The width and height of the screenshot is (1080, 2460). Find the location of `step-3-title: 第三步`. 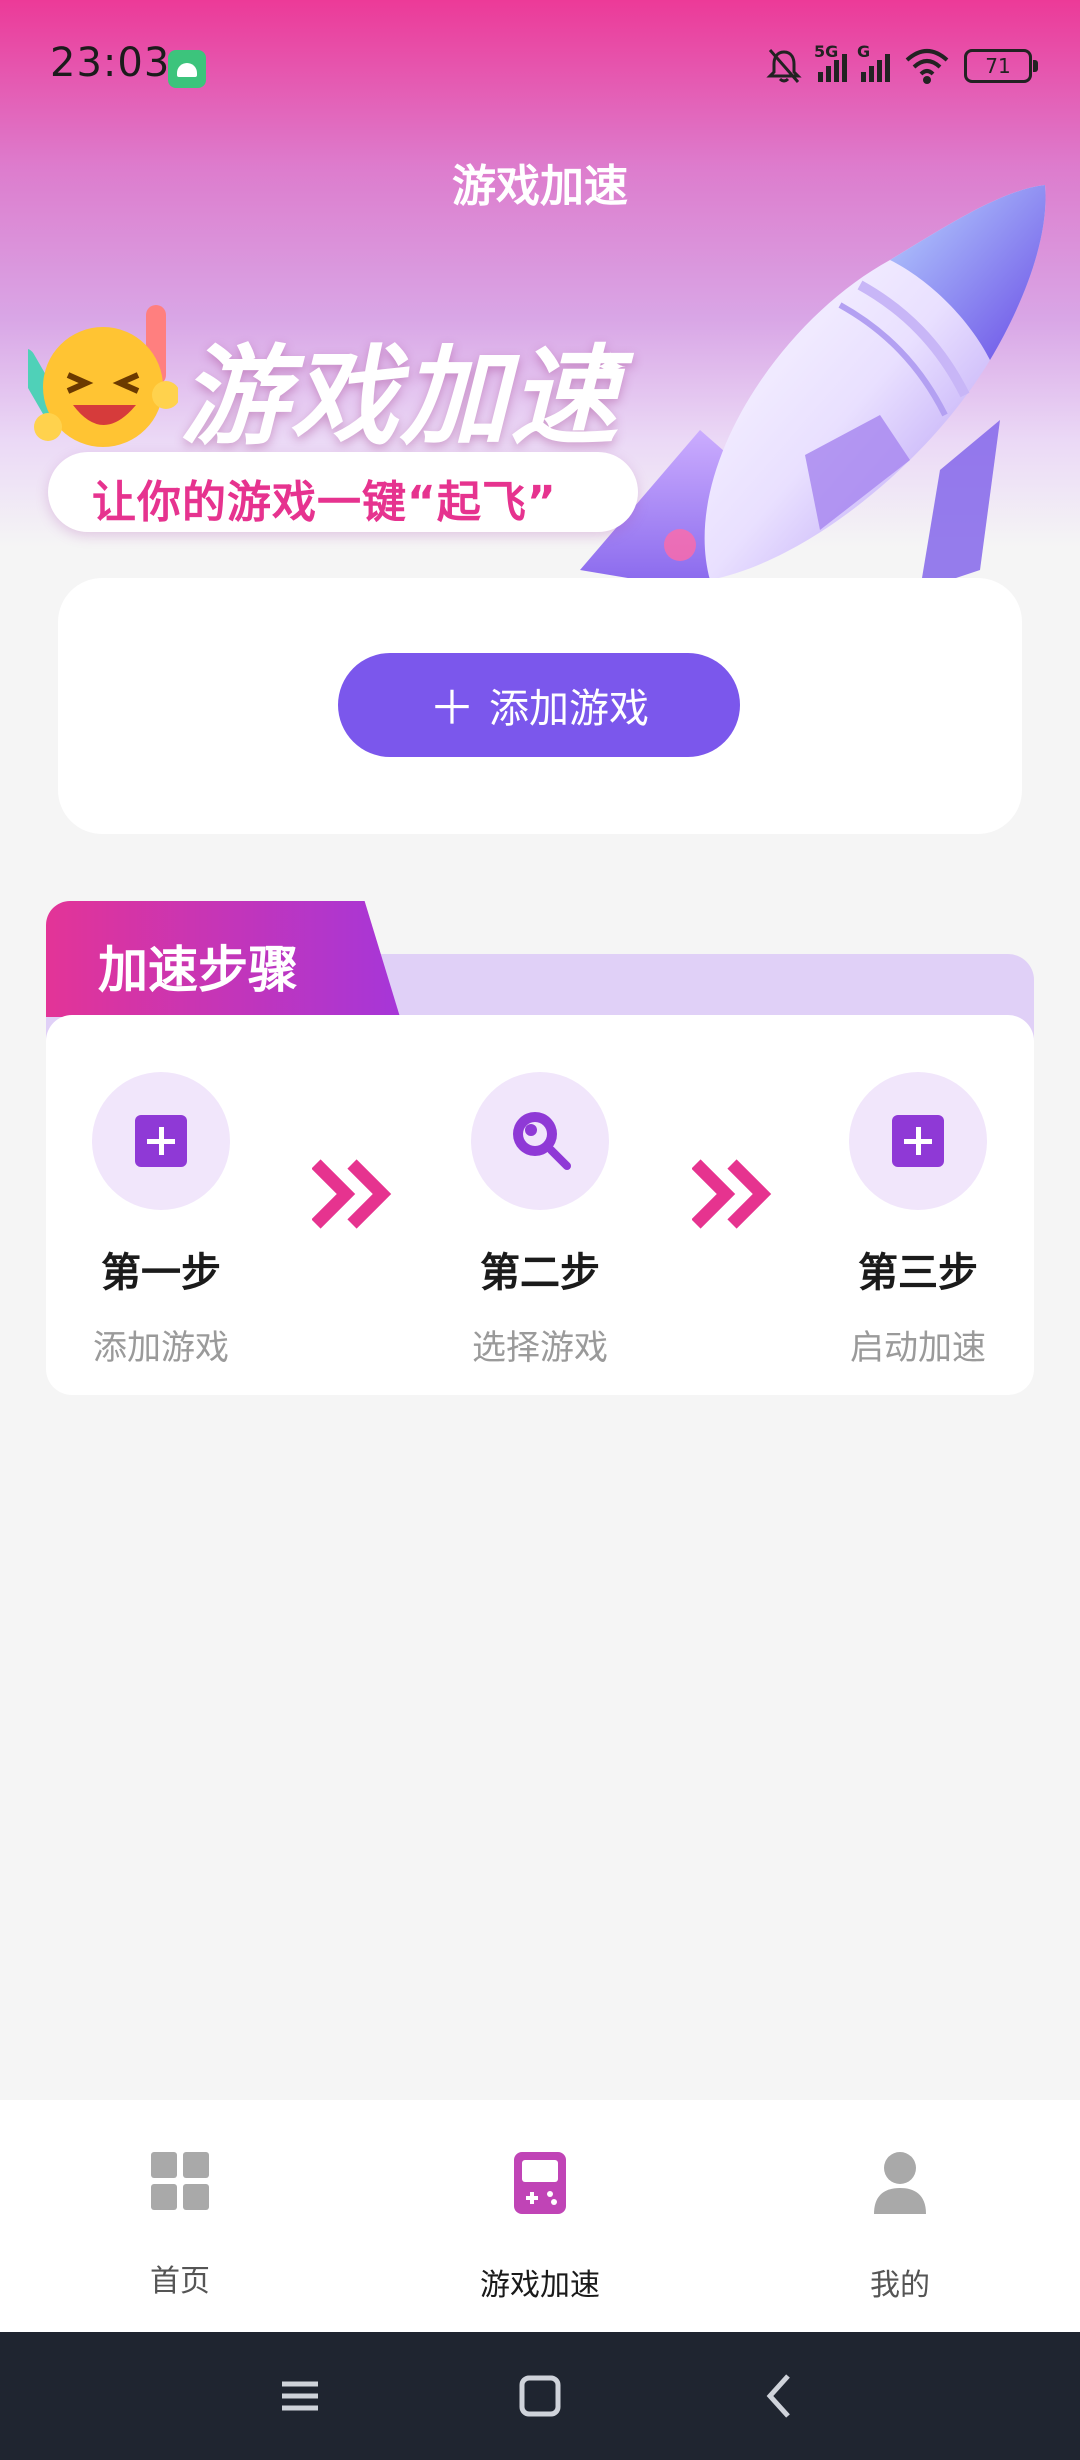

step-3-title: 第三步 is located at coordinates (918, 1273).